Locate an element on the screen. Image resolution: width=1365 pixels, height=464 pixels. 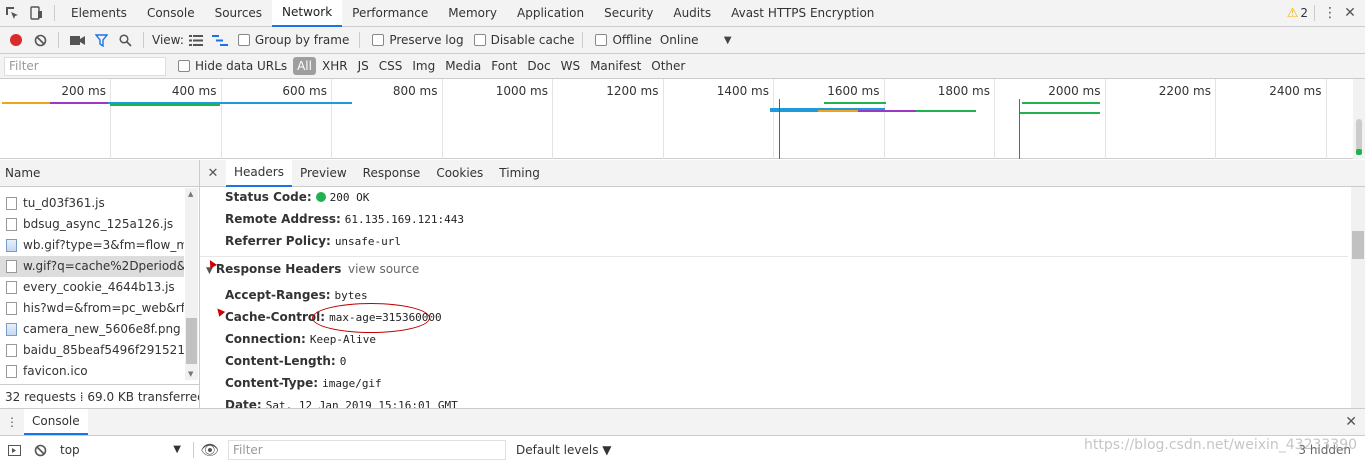
timeline-scrollbar is located at coordinates (1359, 119).